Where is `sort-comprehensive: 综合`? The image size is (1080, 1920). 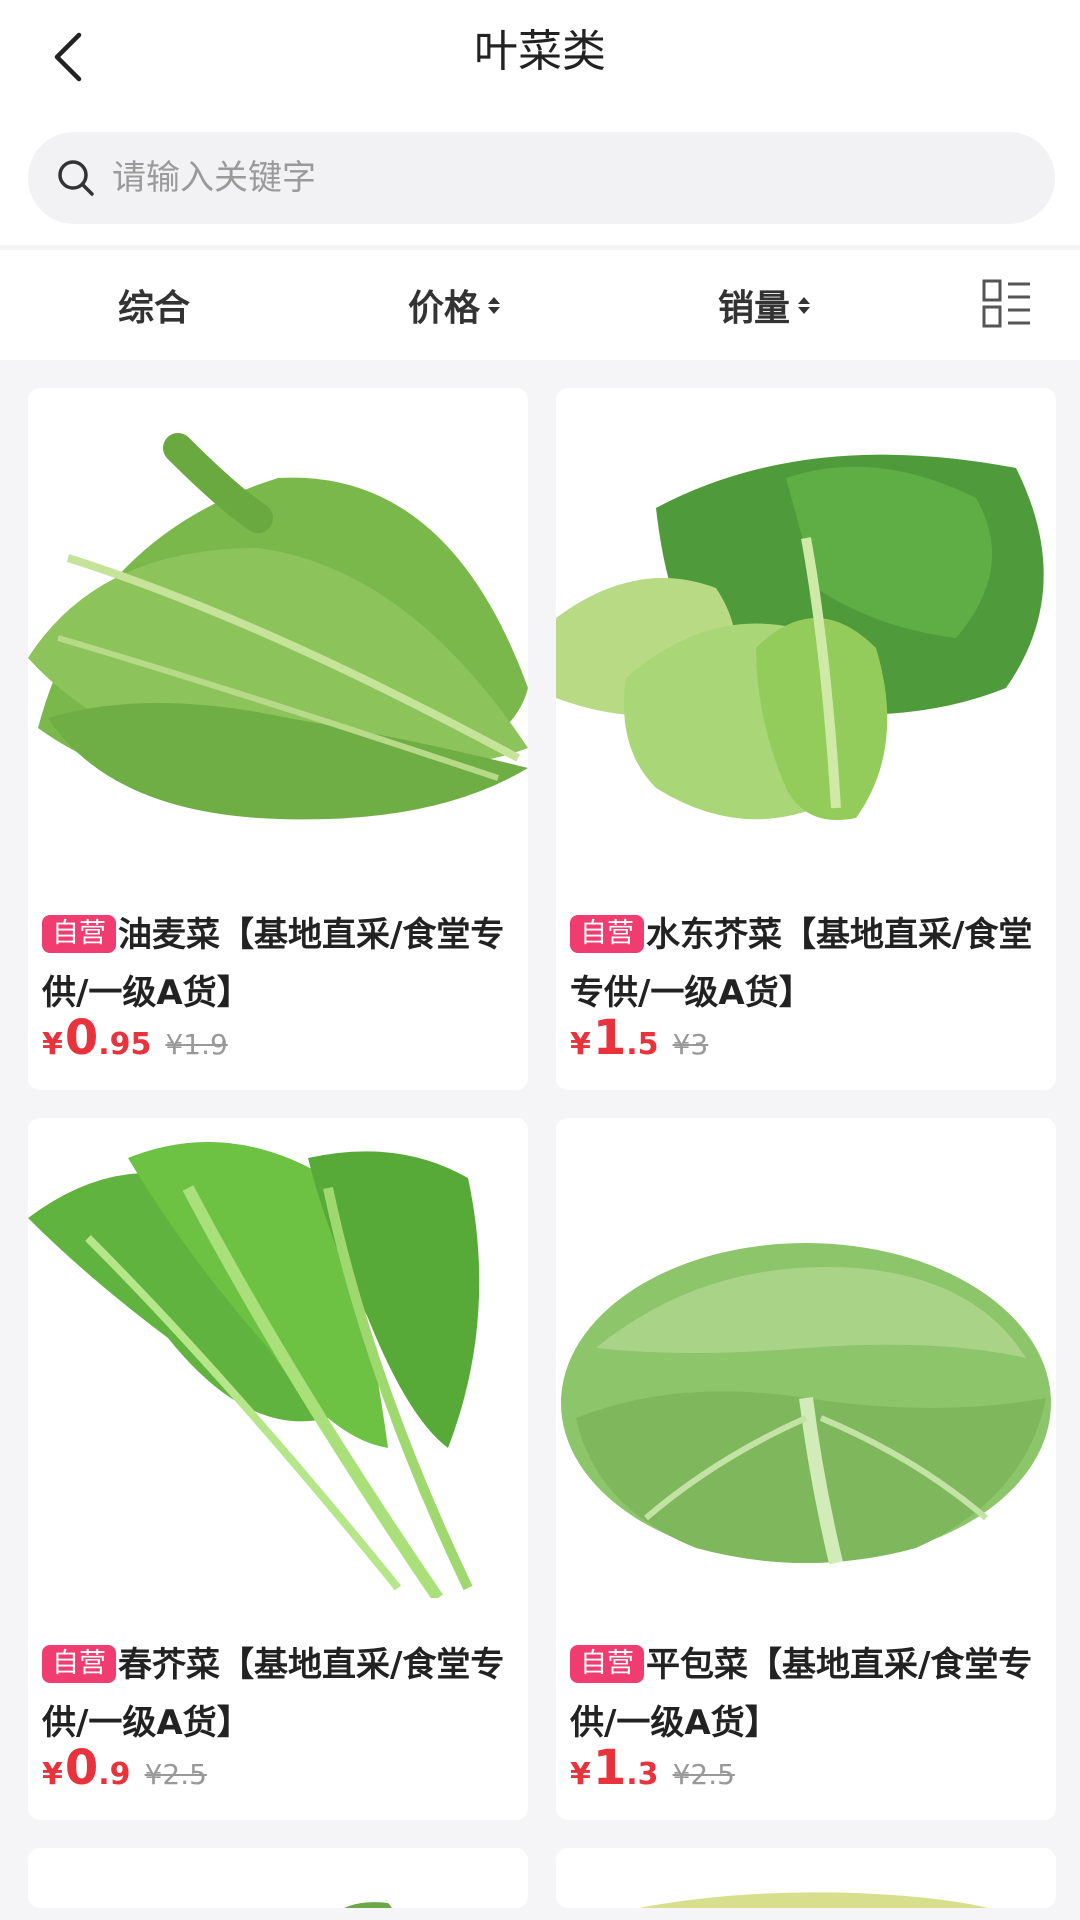
sort-comprehensive: 综合 is located at coordinates (154, 305).